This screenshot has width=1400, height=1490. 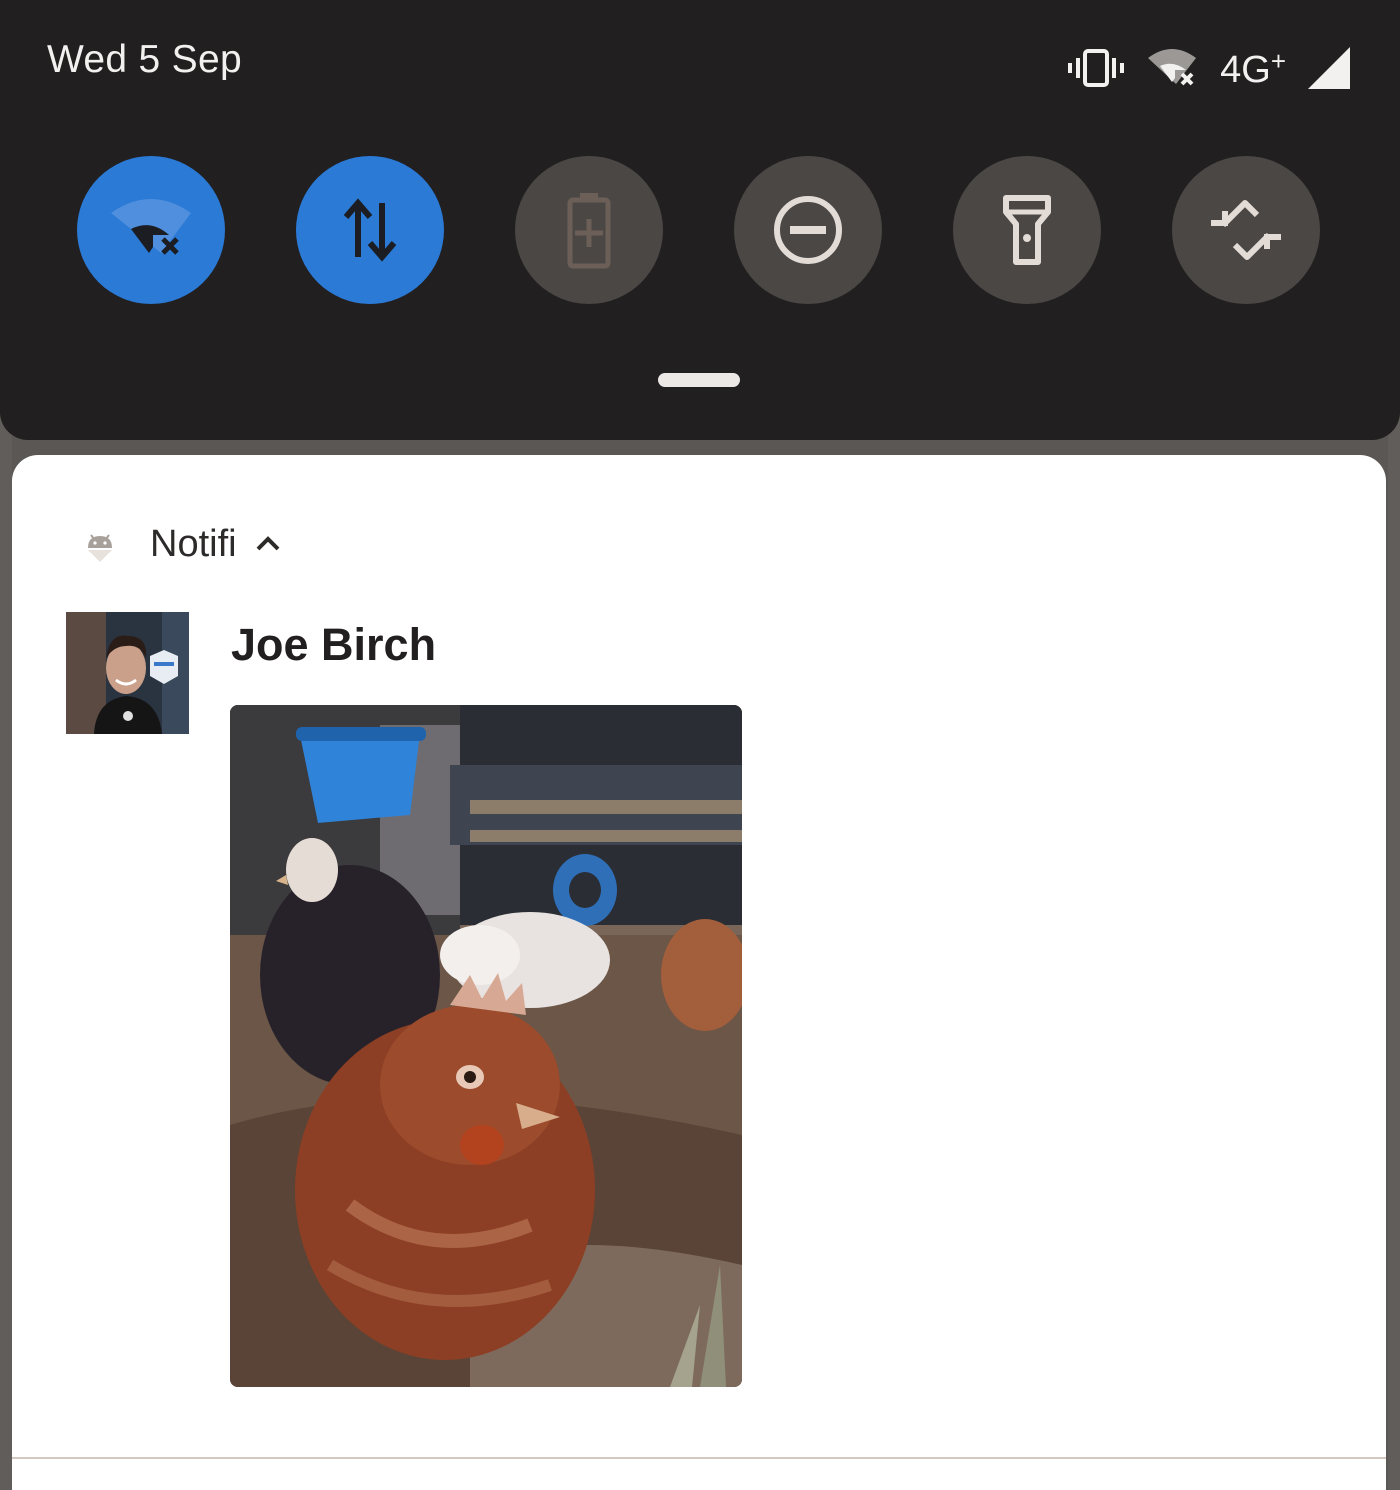 I want to click on chevron-up-icon, so click(x=268, y=544).